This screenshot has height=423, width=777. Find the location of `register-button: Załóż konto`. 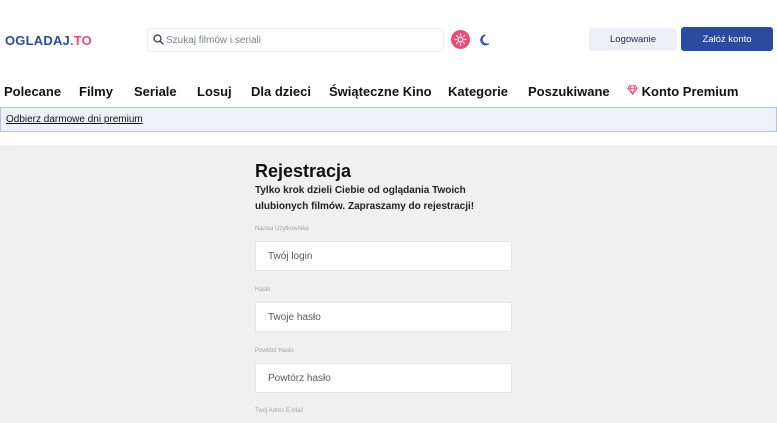

register-button: Załóż konto is located at coordinates (727, 39).